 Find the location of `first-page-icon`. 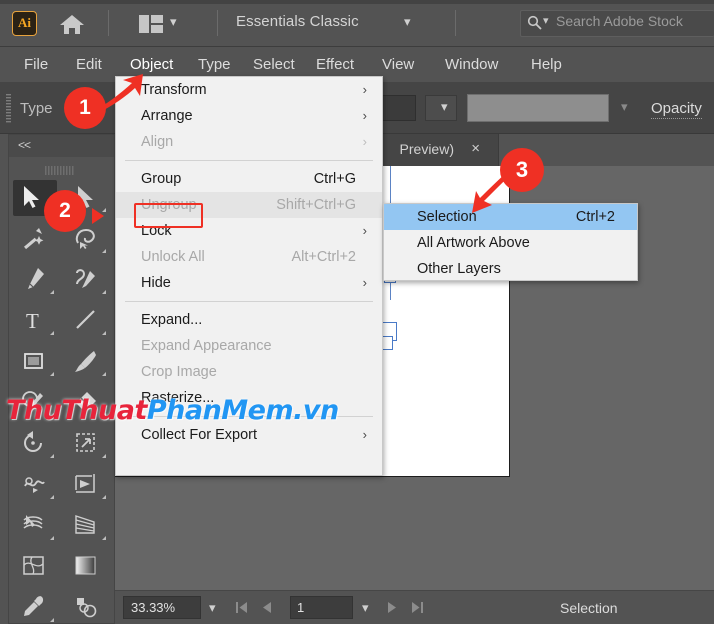

first-page-icon is located at coordinates (241, 610).